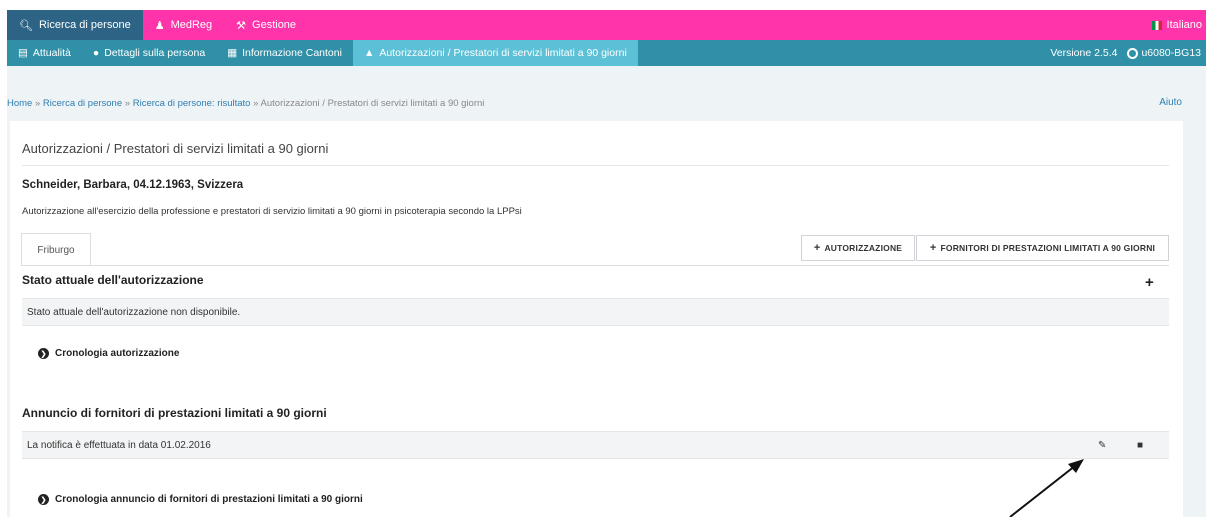 The height and width of the screenshot is (517, 1206). Describe the element at coordinates (274, 25) in the screenshot. I see `nav-tab-label: Gestione` at that location.